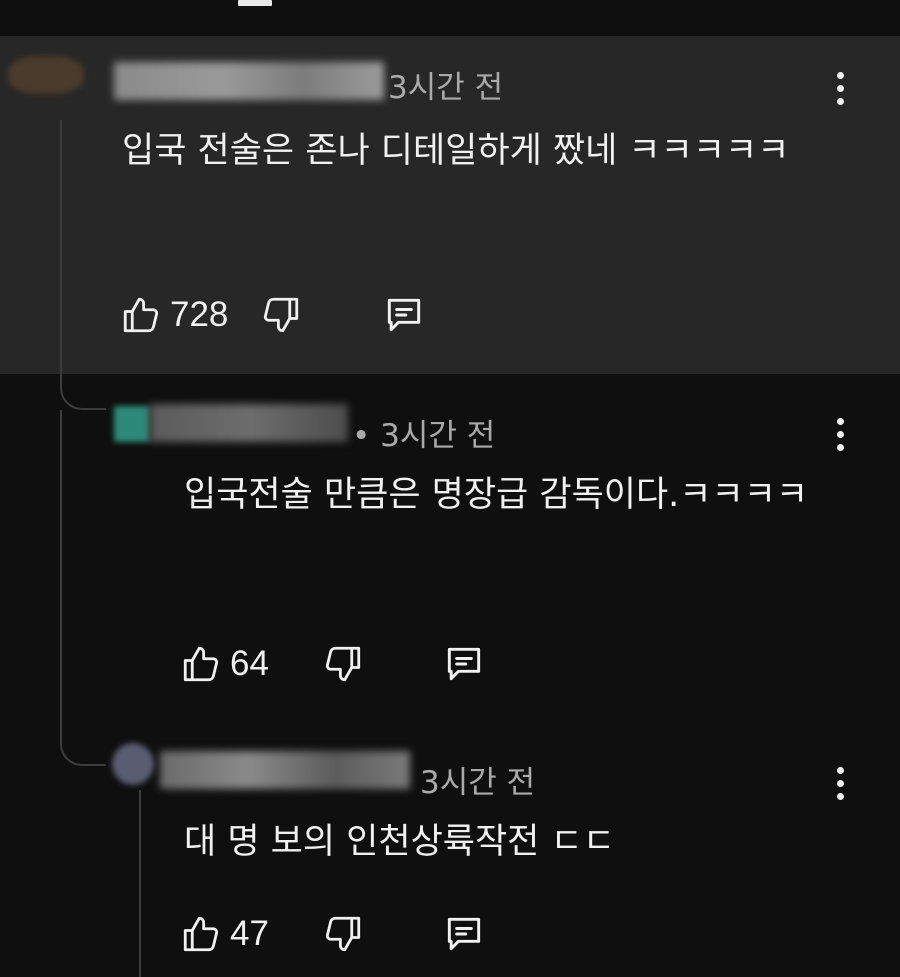 This screenshot has width=900, height=977. Describe the element at coordinates (456, 151) in the screenshot. I see `comment-text: 입국 전술은 존나 디테일하게 짰네 ㅋㅋㅋㅋㅋ` at that location.